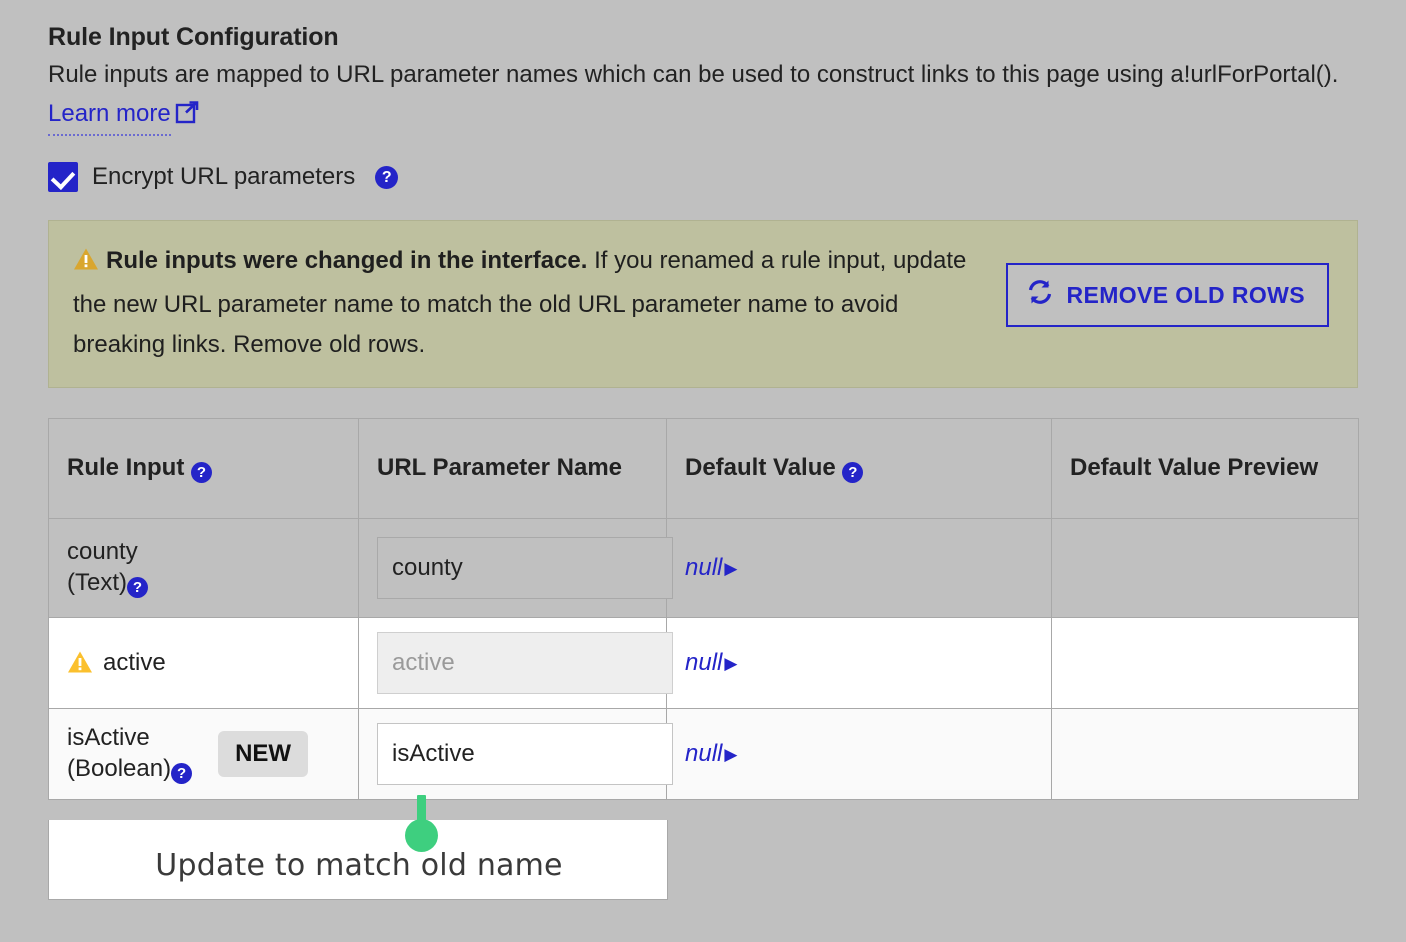 Image resolution: width=1406 pixels, height=942 pixels. Describe the element at coordinates (102, 551) in the screenshot. I see `rule-input-name: county` at that location.